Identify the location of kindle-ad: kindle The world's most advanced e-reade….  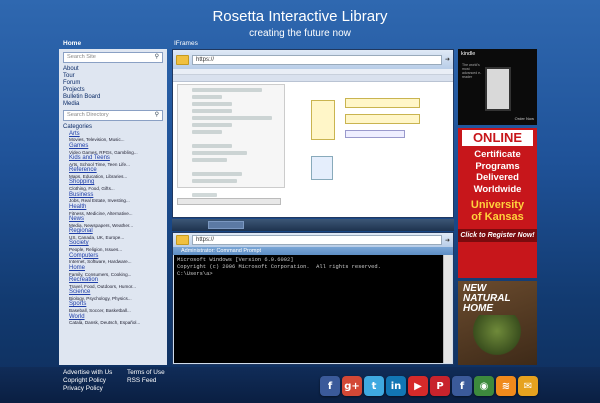
(497, 87).